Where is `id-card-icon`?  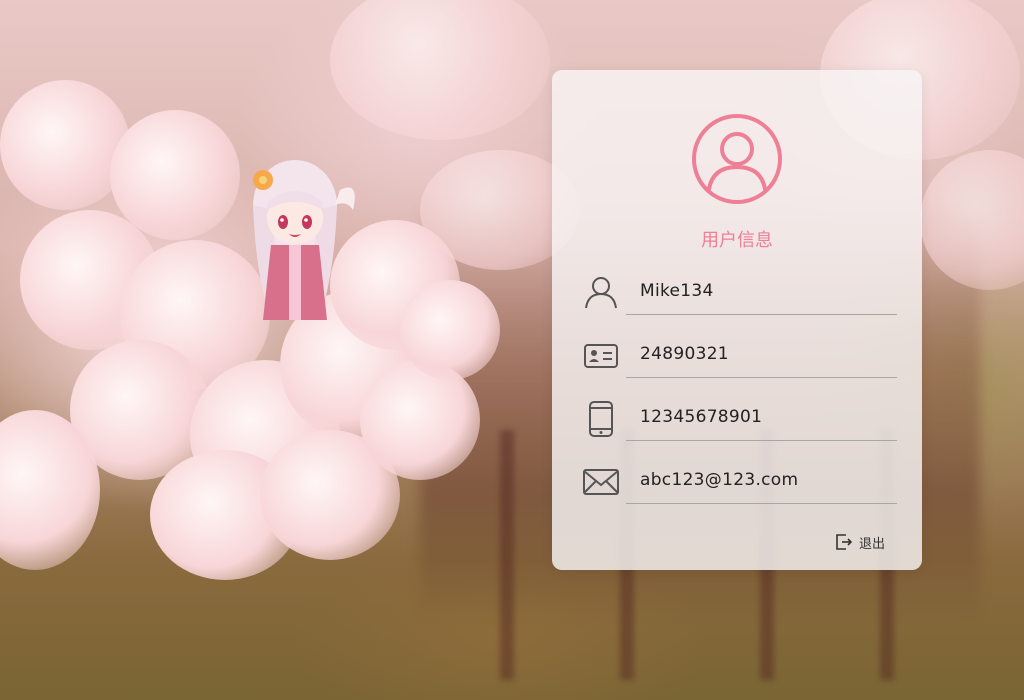
id-card-icon is located at coordinates (601, 356).